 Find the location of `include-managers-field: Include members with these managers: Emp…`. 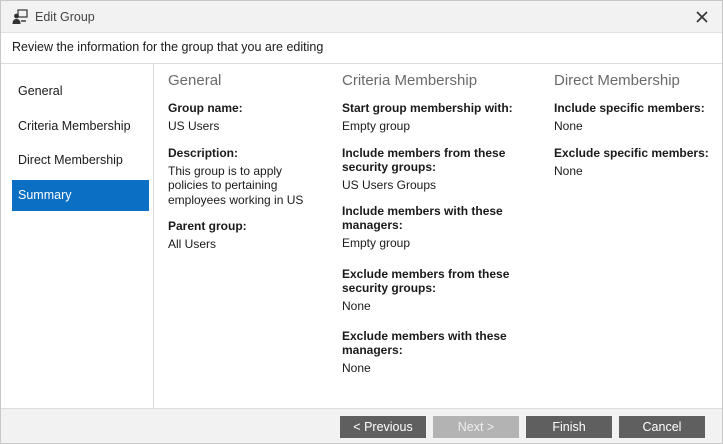

include-managers-field: Include members with these managers: Emp… is located at coordinates (442, 227).